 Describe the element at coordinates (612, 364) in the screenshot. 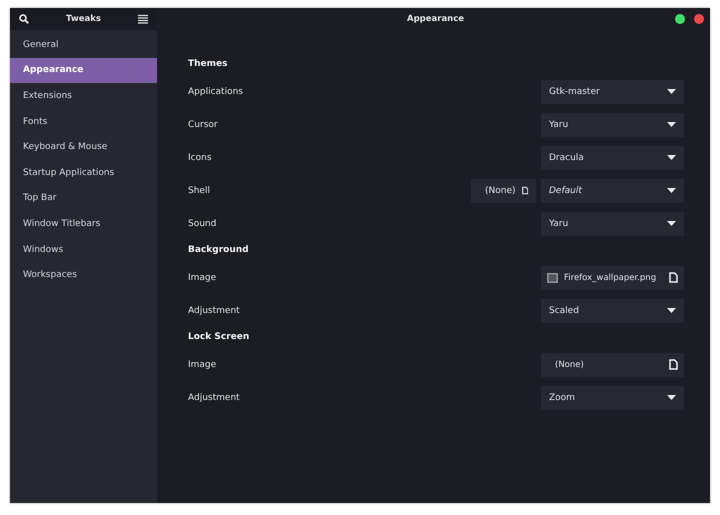

I see `file-chooser: (None)` at that location.